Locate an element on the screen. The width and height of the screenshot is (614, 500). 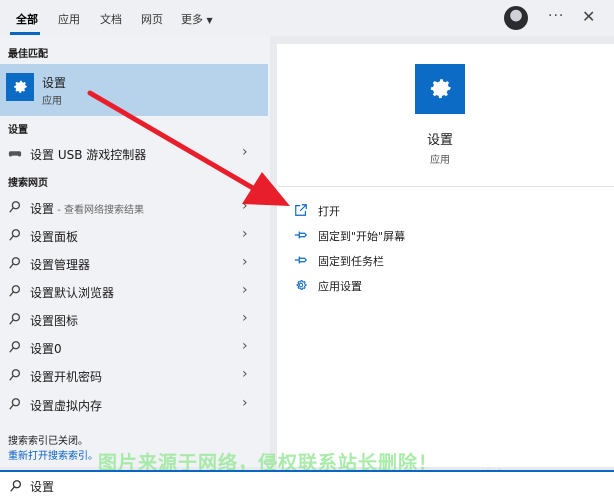
avatar is located at coordinates (516, 18).